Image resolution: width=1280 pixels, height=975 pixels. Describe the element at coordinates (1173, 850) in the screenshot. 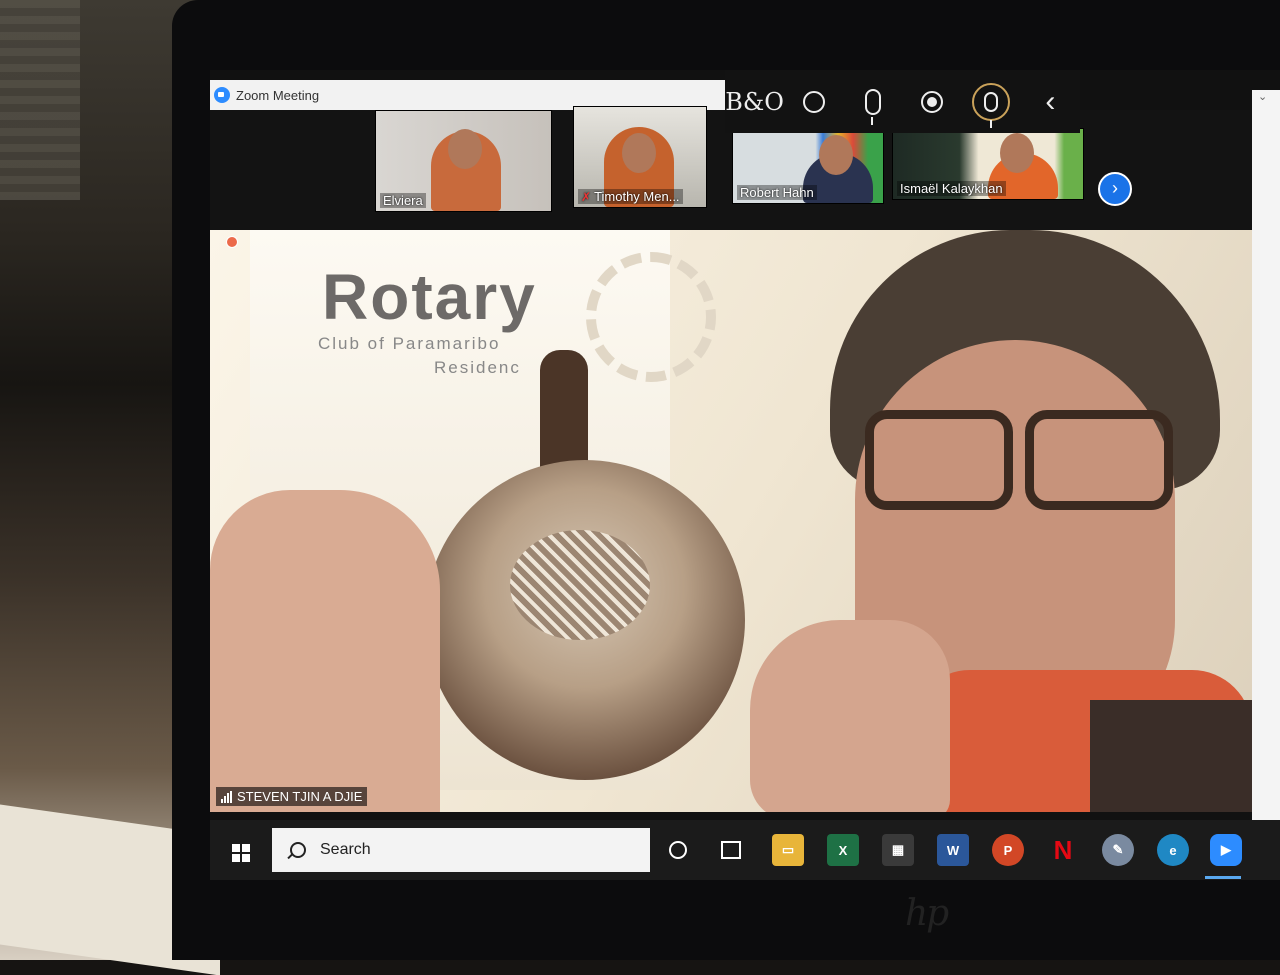

I see `edge-icon: e` at that location.